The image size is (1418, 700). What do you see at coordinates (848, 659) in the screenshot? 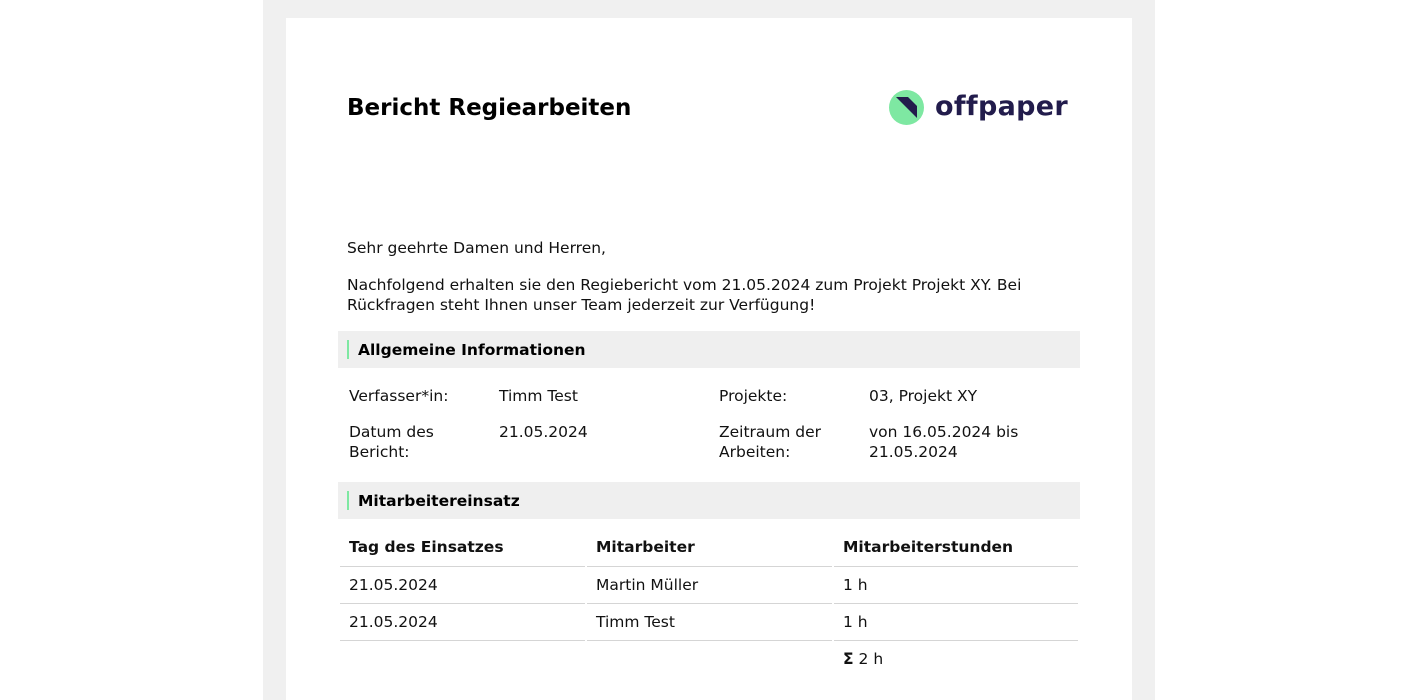
I see `sum-symbol: Σ` at bounding box center [848, 659].